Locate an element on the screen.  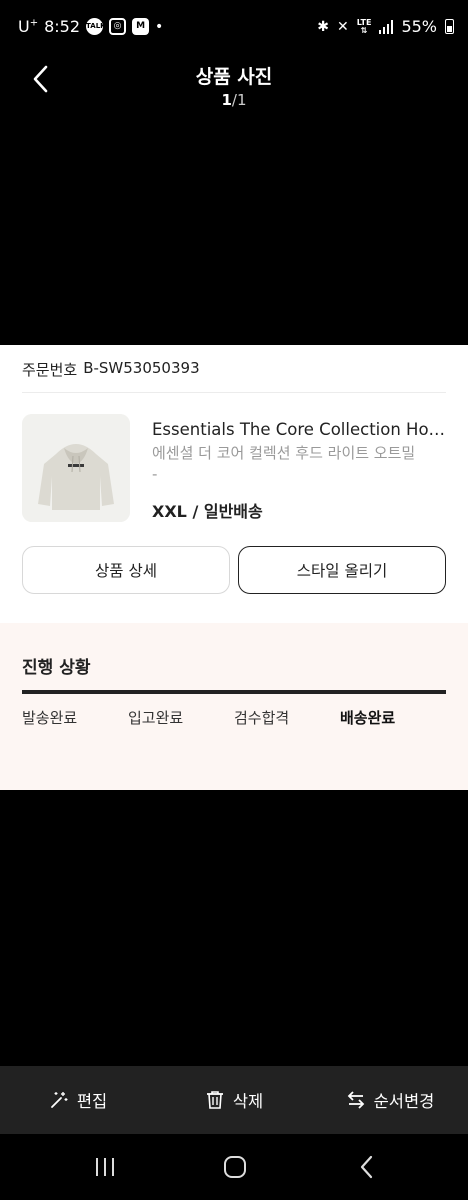
status-bar: U+ 8:52 TALK ◎ M • ✱ ✕ LTE ⇅ 55% is located at coordinates (234, 28).